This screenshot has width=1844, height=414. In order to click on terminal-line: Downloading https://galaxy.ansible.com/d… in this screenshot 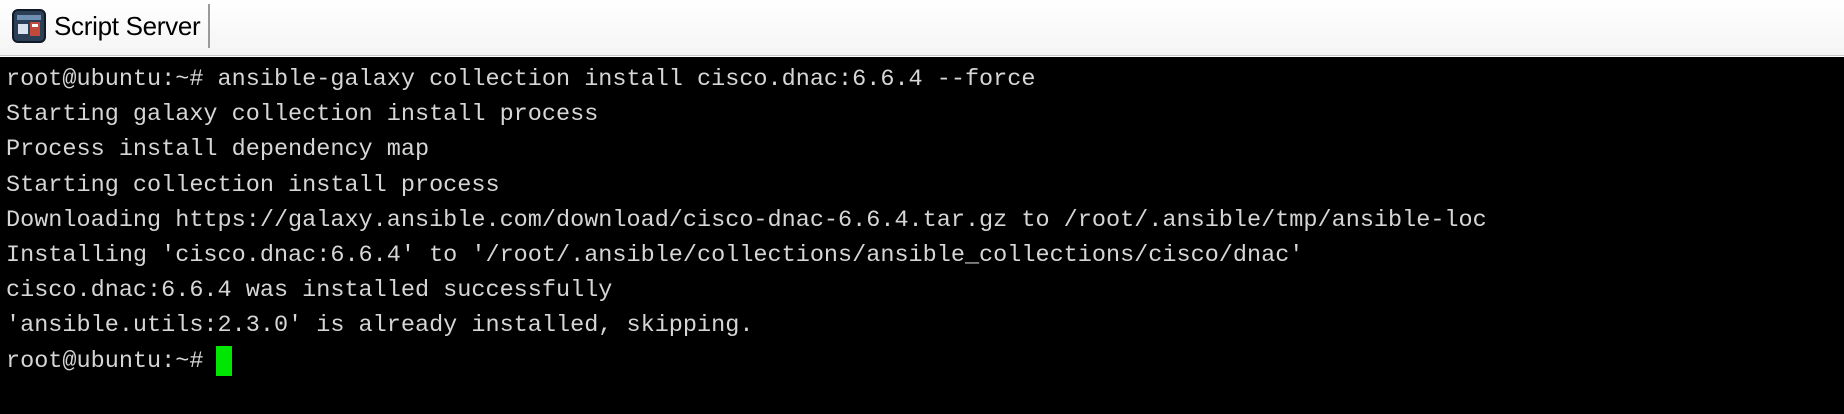, I will do `click(746, 220)`.